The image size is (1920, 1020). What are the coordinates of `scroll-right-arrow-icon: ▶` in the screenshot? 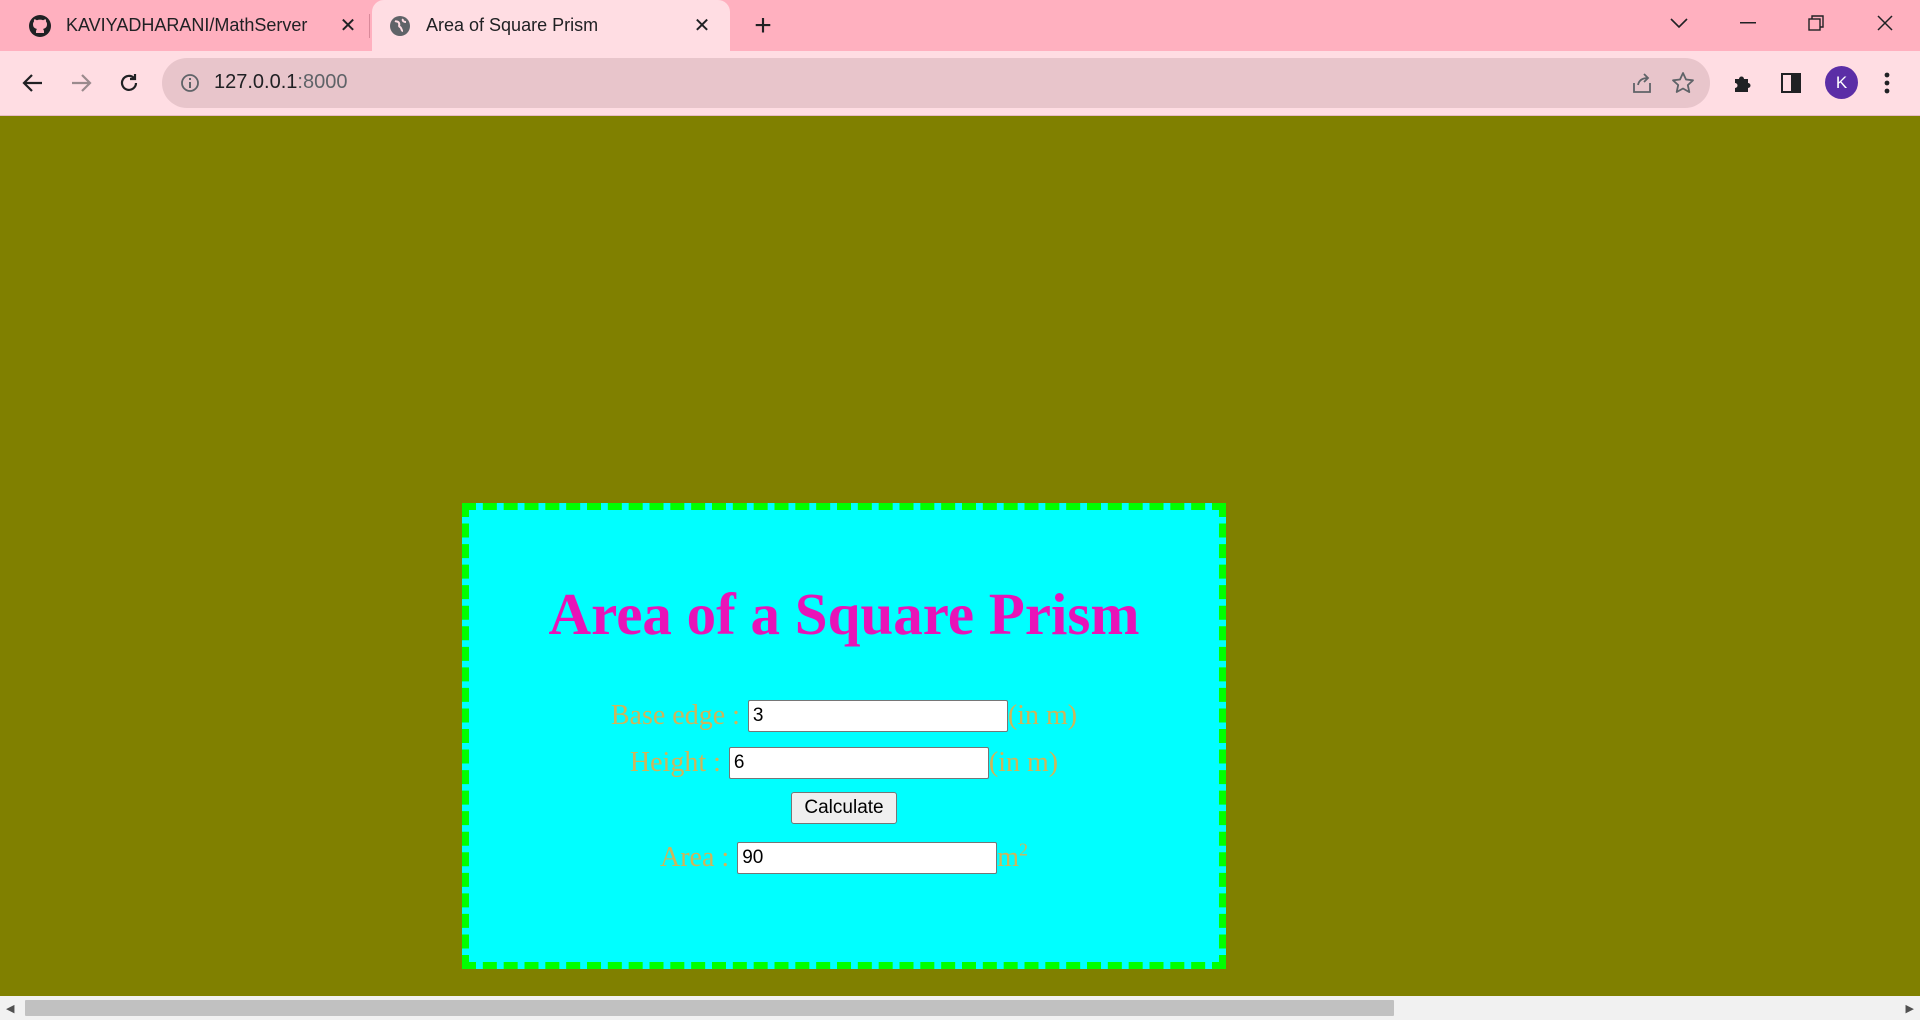 It's located at (1910, 1008).